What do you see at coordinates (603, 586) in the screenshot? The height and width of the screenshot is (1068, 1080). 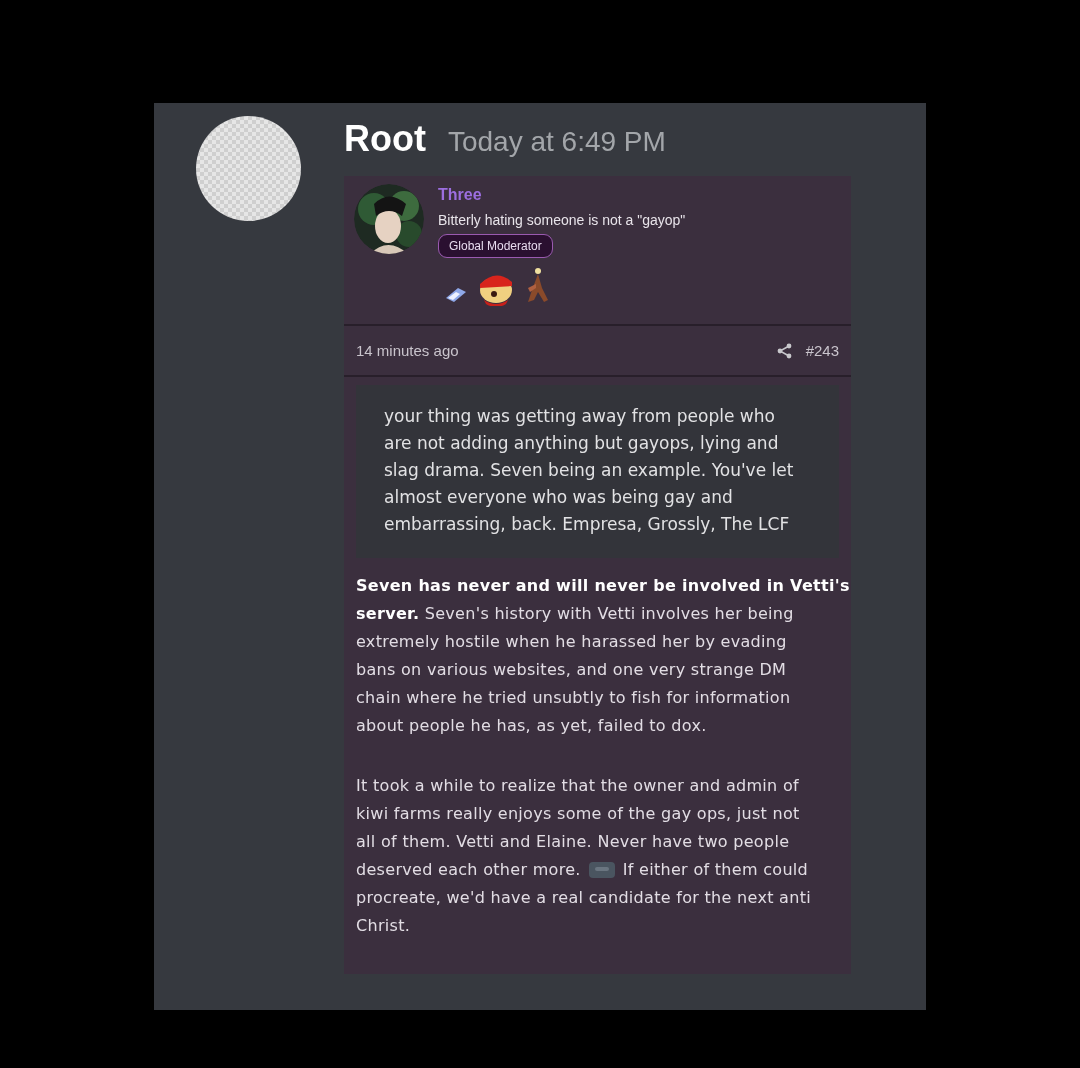 I see `post-text: Seven has never and will never be involved in Vetti's` at bounding box center [603, 586].